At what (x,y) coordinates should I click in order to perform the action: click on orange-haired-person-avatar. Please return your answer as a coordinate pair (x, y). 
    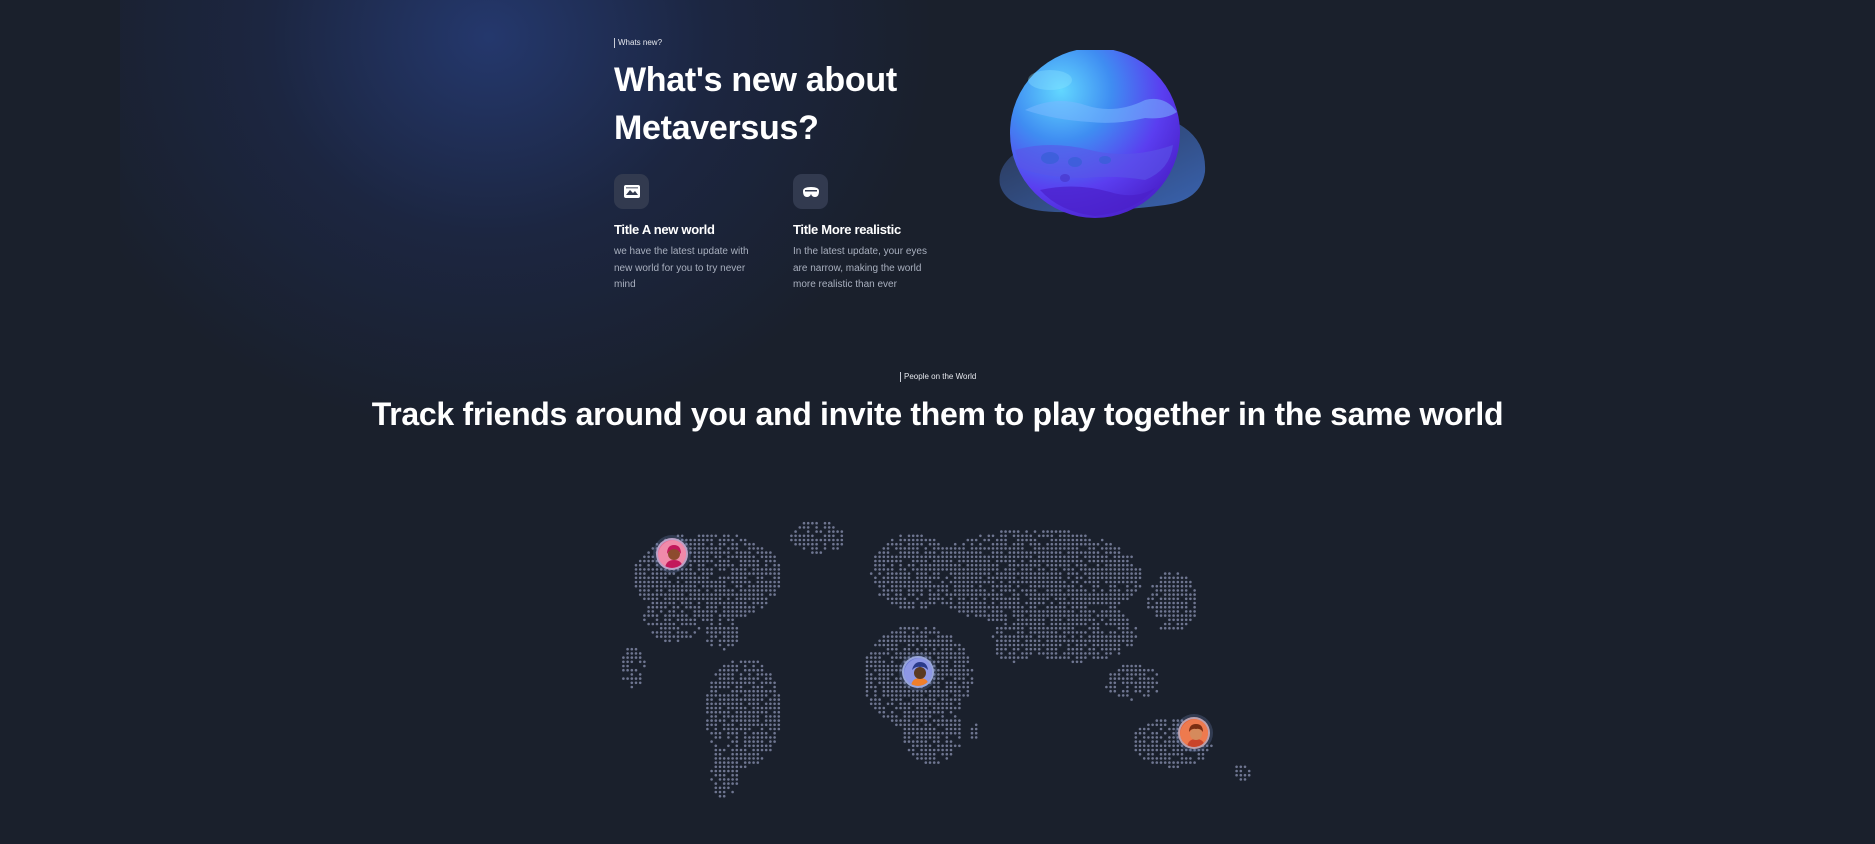
    Looking at the image, I should click on (1194, 733).